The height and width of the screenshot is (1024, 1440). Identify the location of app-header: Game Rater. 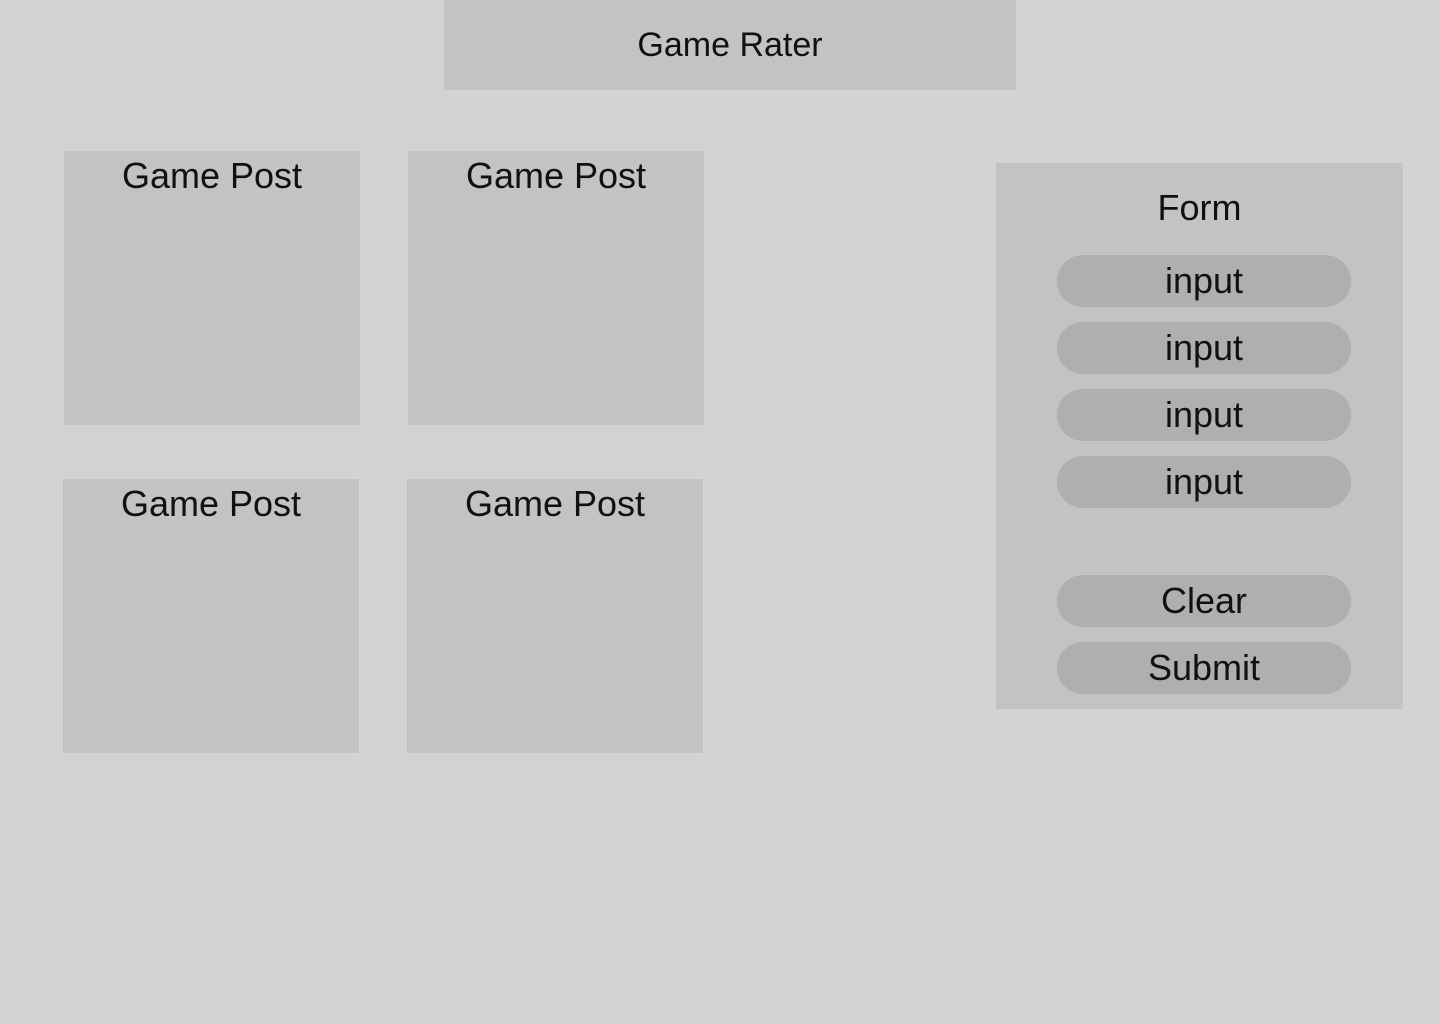
(730, 45).